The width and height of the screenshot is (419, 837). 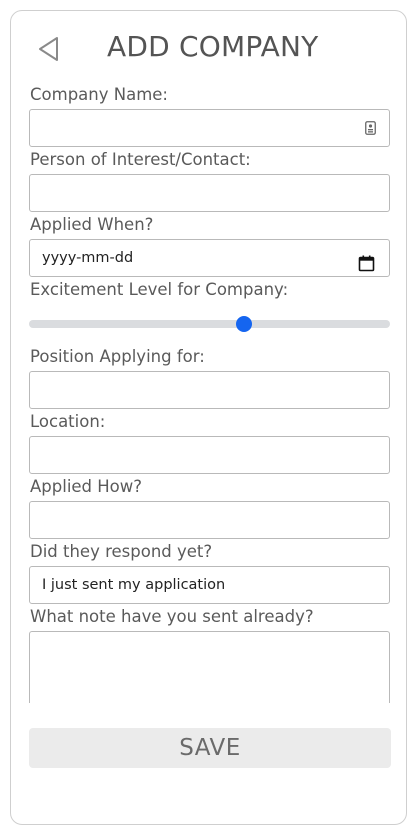 I want to click on note-textarea, so click(x=209, y=667).